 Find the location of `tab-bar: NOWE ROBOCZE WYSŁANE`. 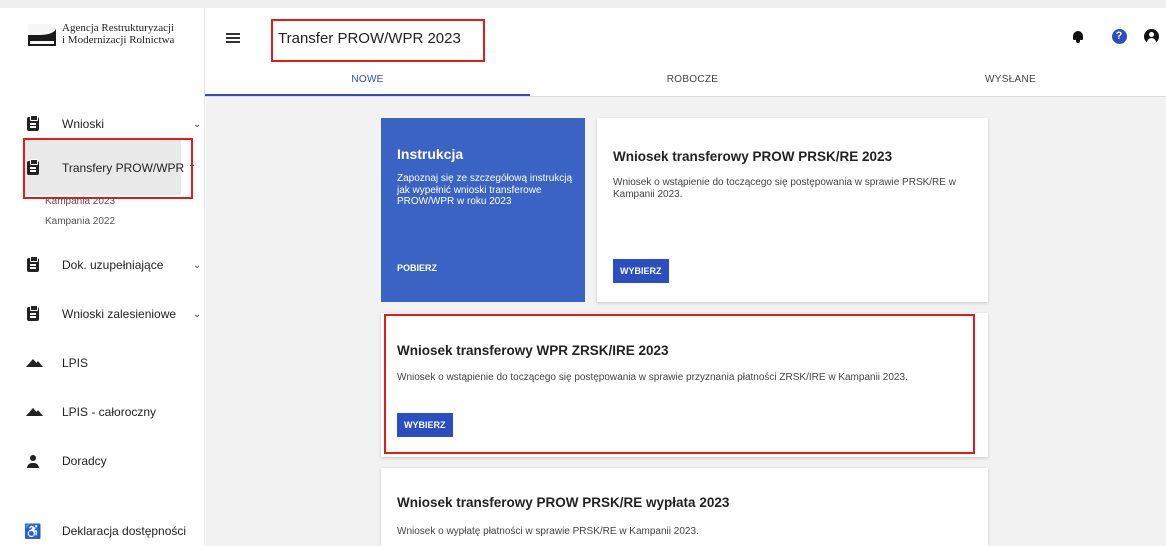

tab-bar: NOWE ROBOCZE WYSŁANE is located at coordinates (685, 81).